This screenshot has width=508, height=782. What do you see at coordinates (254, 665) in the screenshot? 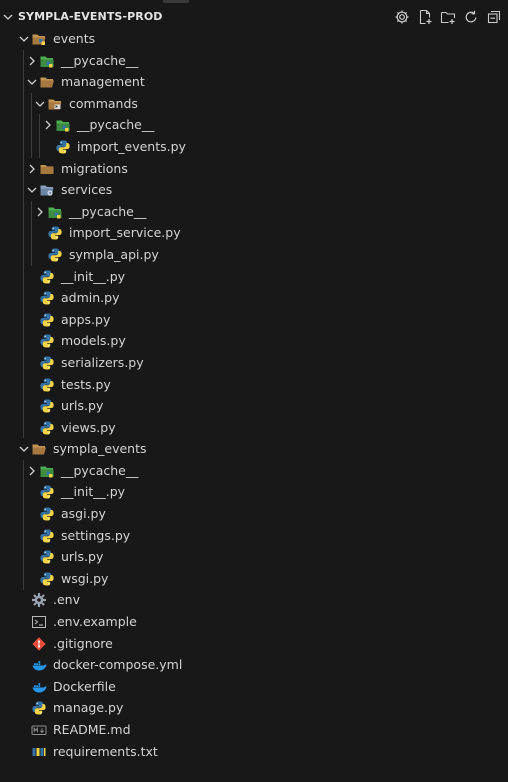
I see `tree-file: docker-compose.yml` at bounding box center [254, 665].